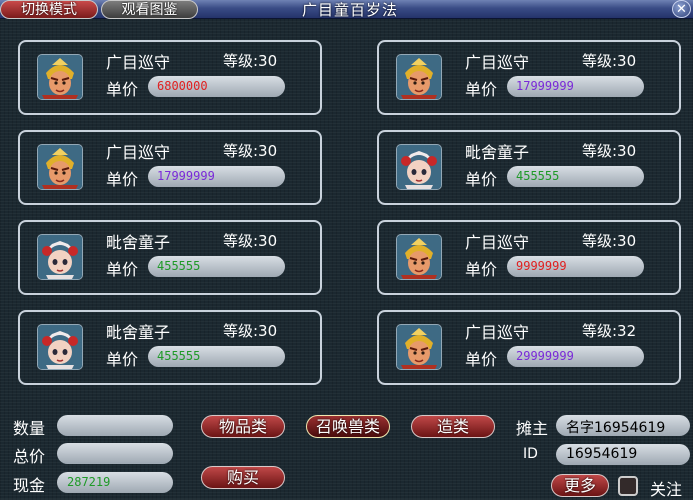 The image size is (693, 500). I want to click on total-price-label: 总价, so click(29, 456).